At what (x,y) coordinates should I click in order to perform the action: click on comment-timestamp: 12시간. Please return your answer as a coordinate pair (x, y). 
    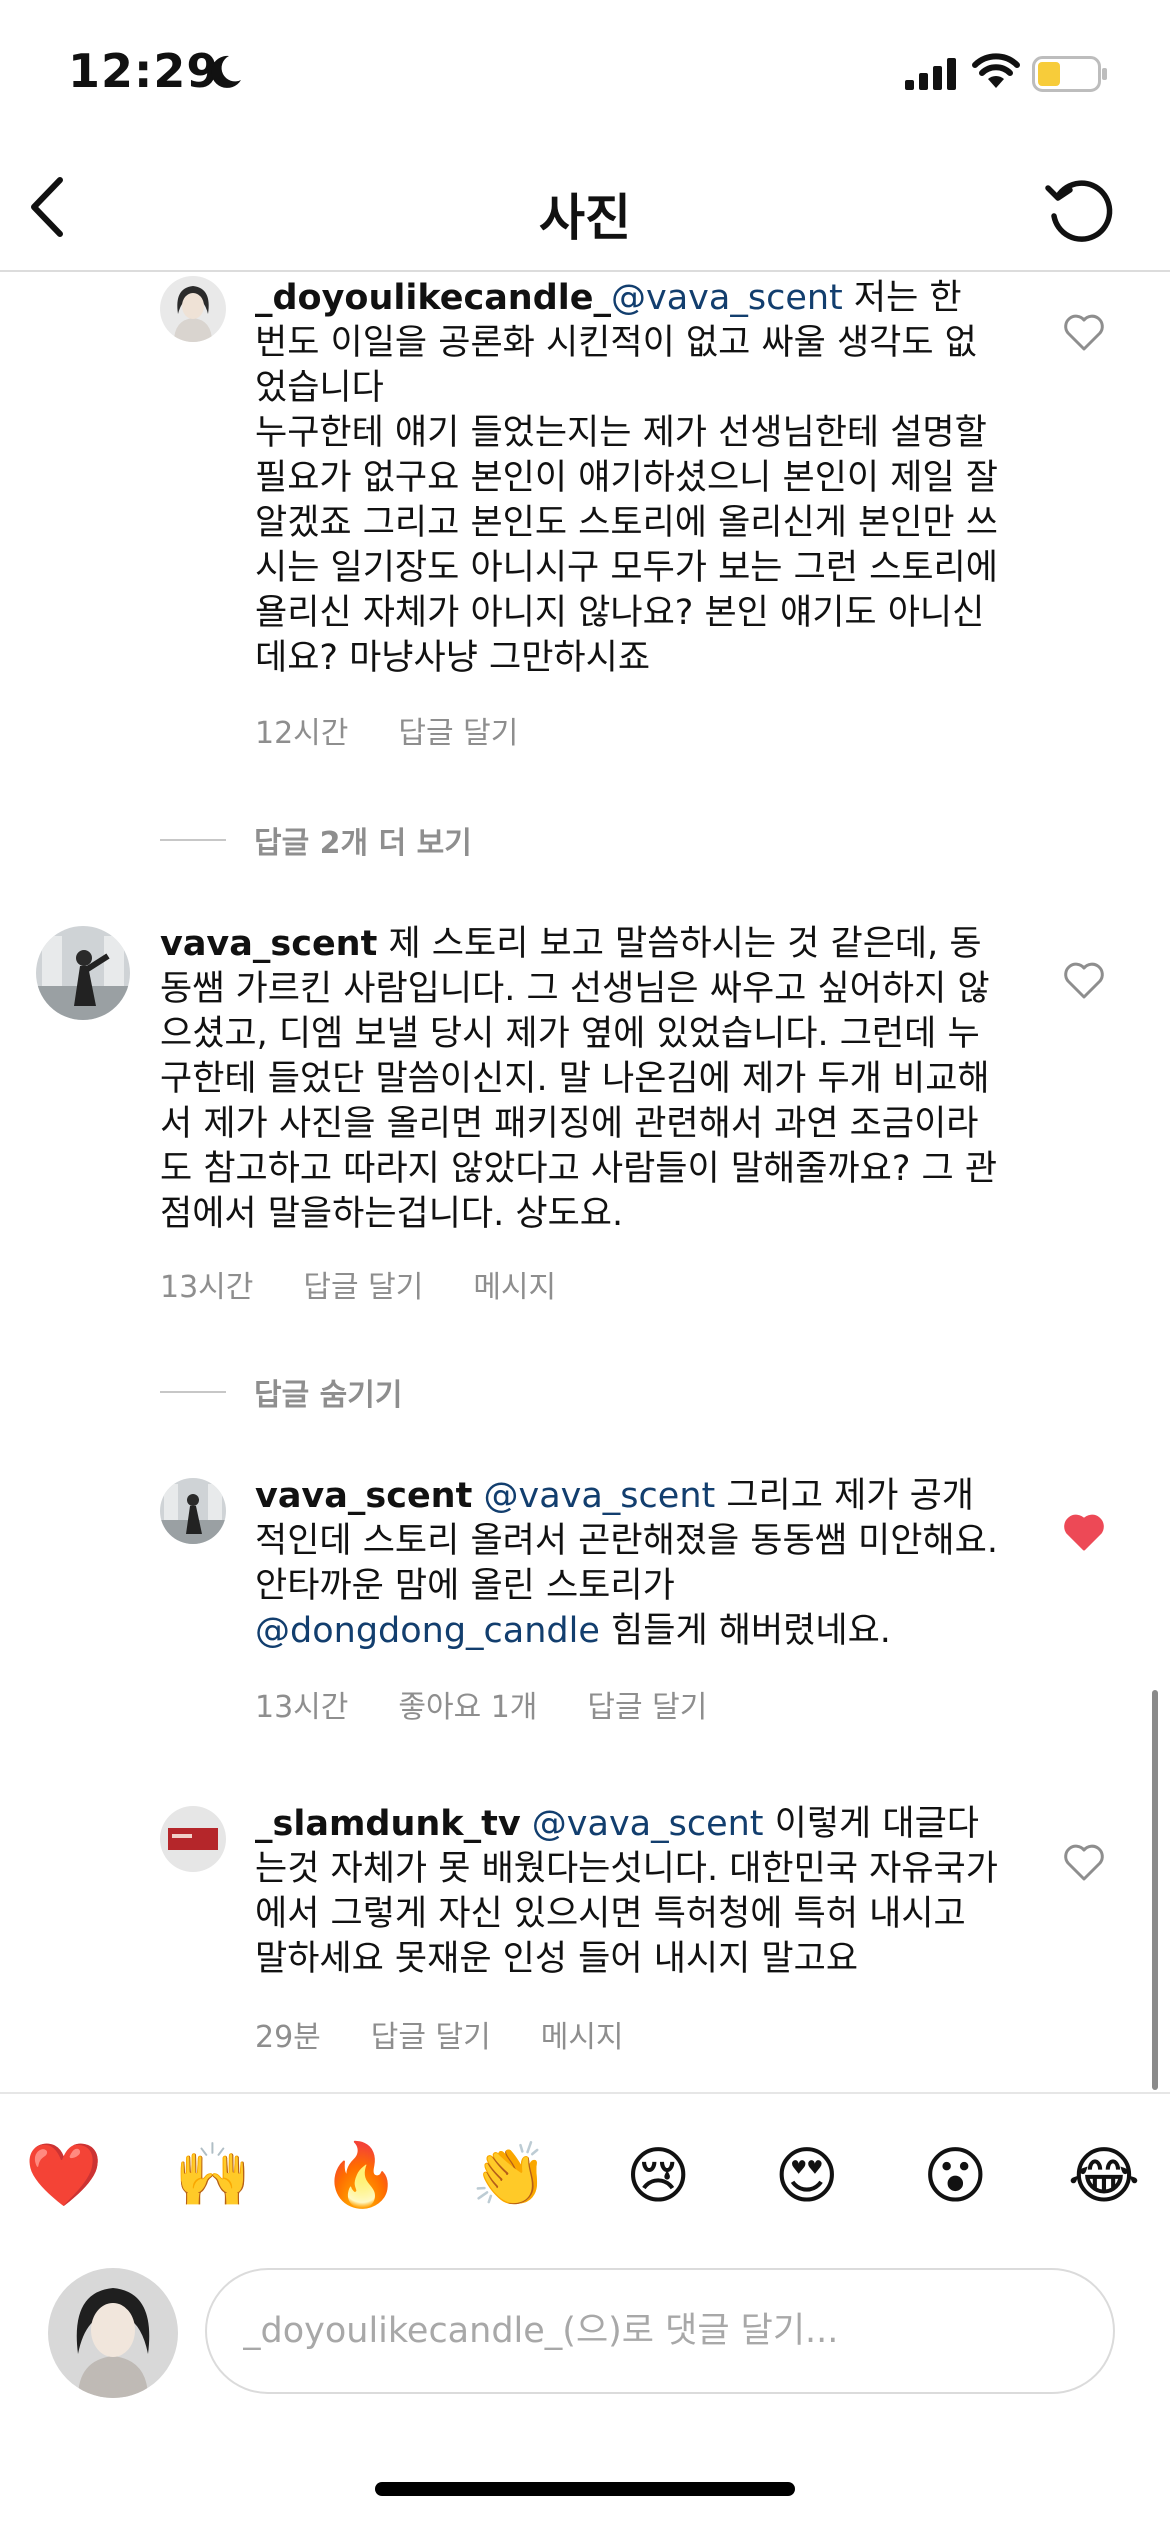
    Looking at the image, I should click on (302, 733).